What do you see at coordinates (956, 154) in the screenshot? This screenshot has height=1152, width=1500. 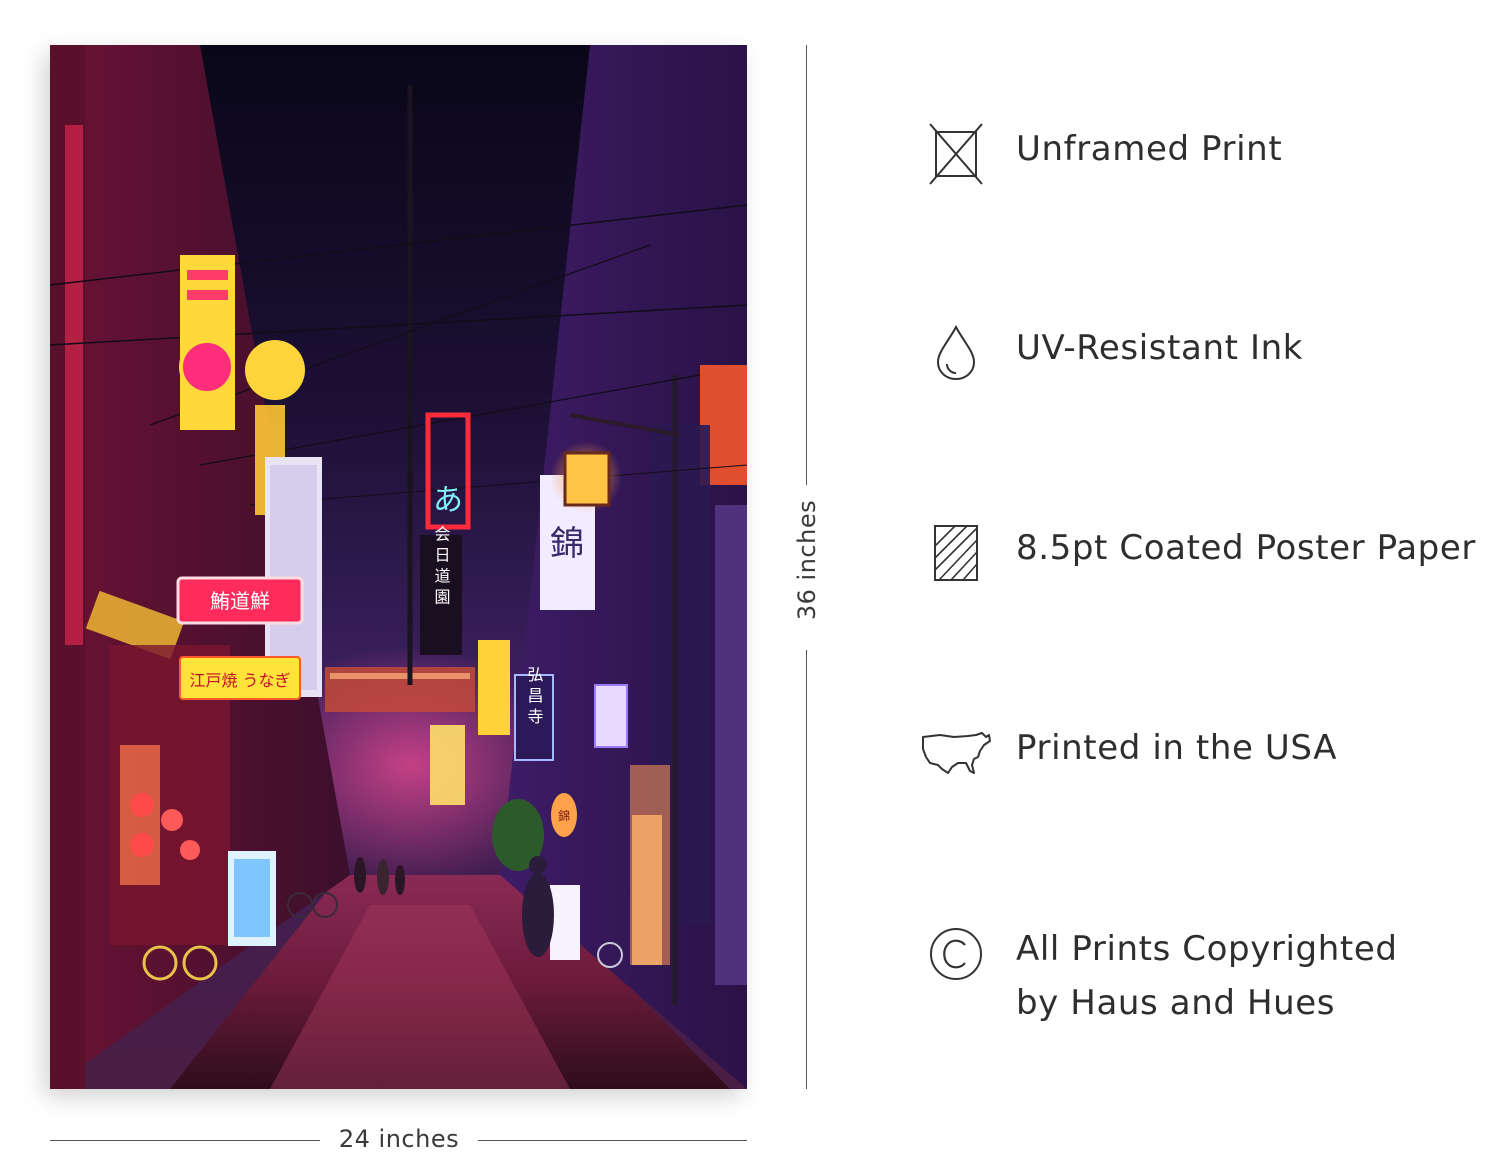 I see `unframed-box-icon` at bounding box center [956, 154].